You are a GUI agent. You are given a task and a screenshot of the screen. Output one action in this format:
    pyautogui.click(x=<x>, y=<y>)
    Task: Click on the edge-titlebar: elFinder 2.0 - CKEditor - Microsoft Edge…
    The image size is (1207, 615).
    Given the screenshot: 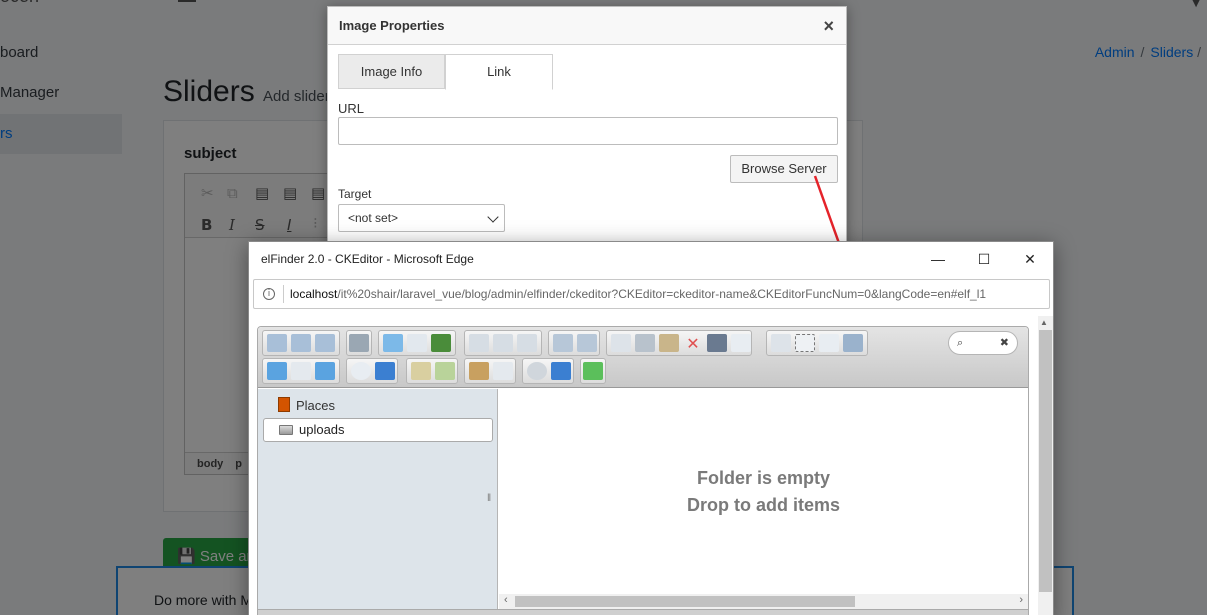 What is the action you would take?
    pyautogui.click(x=651, y=259)
    